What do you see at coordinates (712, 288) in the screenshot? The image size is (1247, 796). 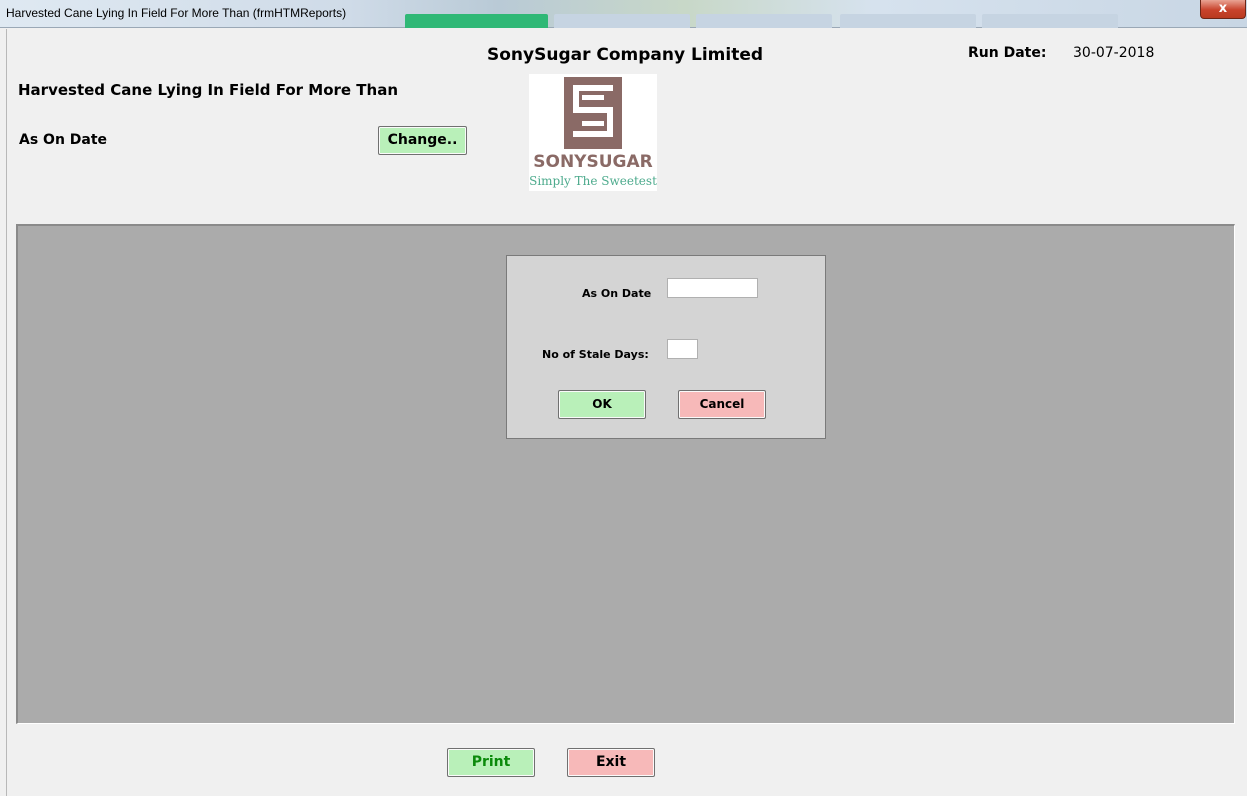 I see `as-on-date-input` at bounding box center [712, 288].